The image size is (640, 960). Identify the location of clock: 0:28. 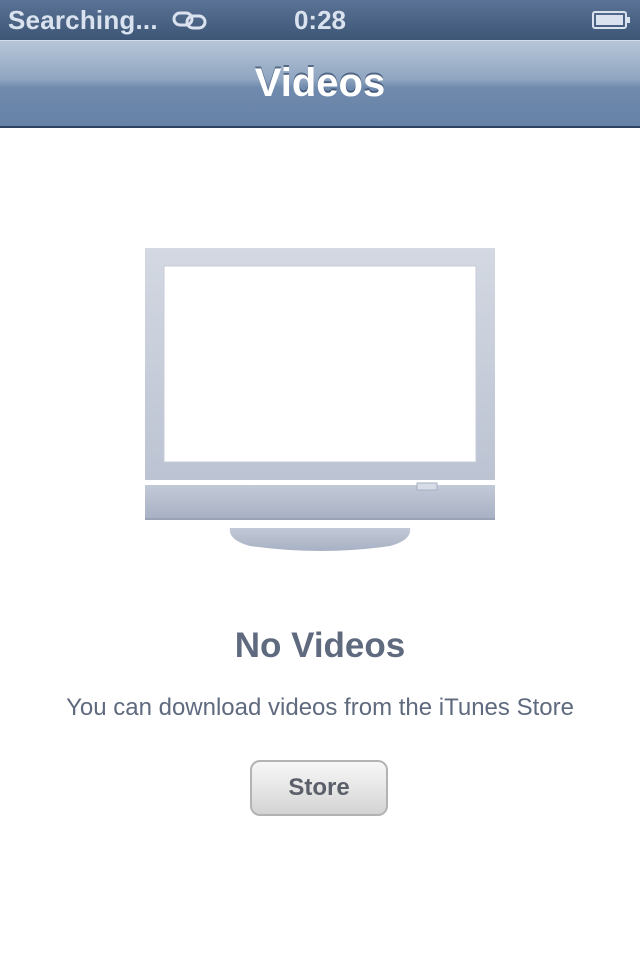
(320, 20).